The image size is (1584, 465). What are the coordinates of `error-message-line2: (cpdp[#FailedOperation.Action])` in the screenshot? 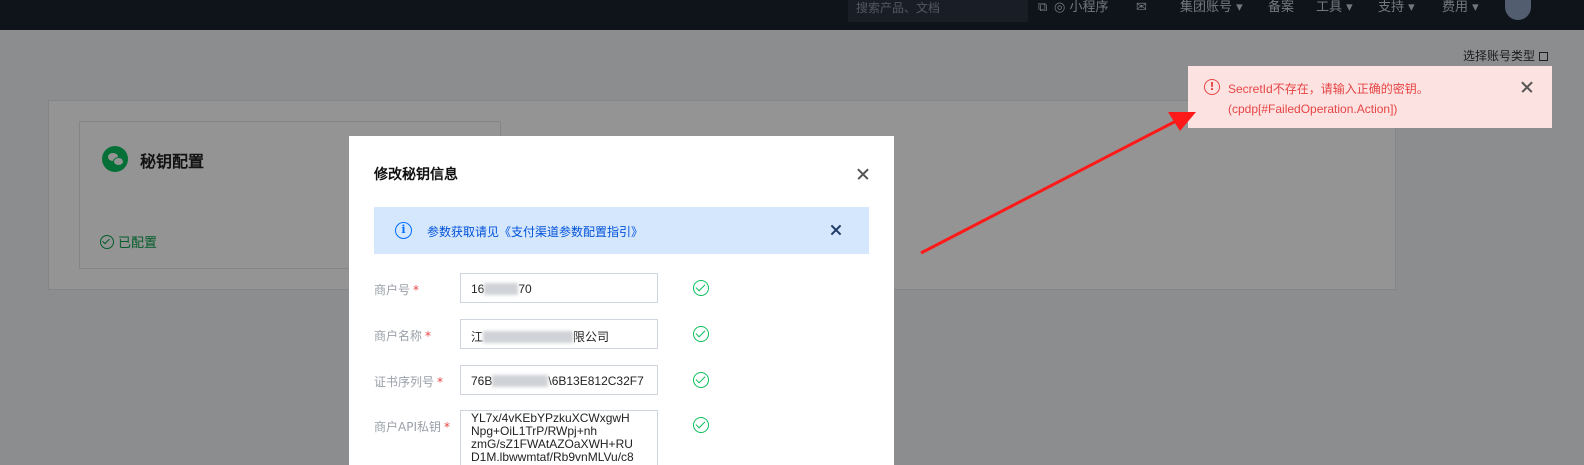 It's located at (1313, 109).